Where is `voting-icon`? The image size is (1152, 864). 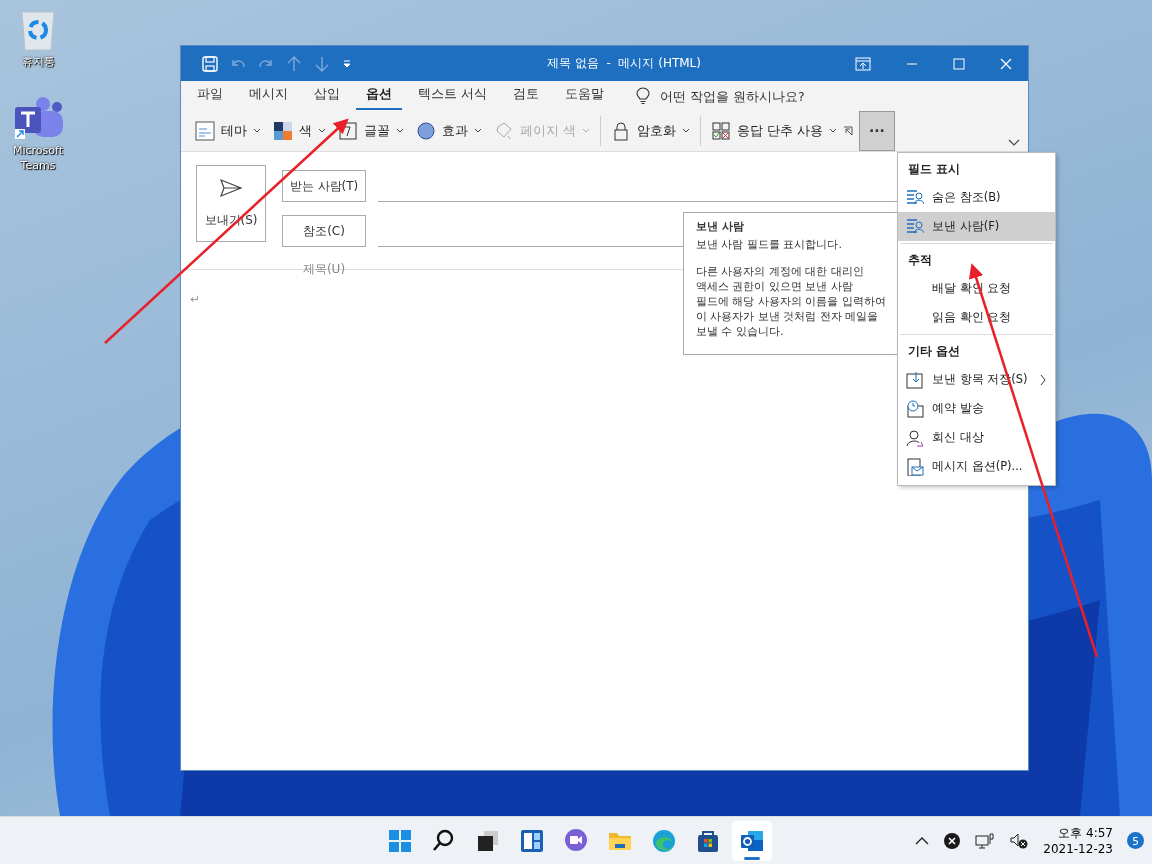 voting-icon is located at coordinates (721, 131).